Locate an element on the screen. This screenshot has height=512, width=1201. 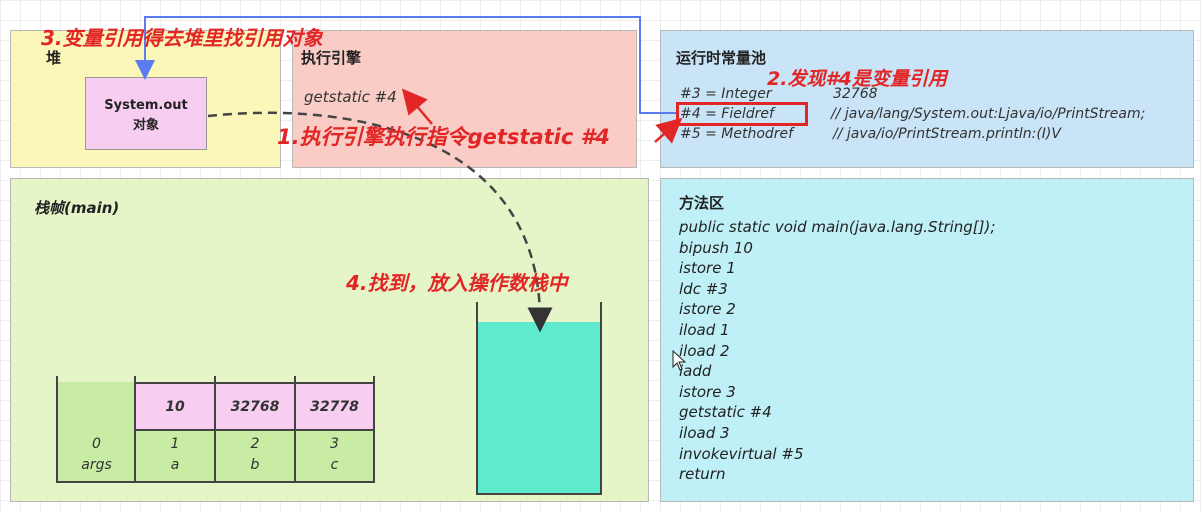
system-out-object: System.out 对象 is located at coordinates (146, 113).